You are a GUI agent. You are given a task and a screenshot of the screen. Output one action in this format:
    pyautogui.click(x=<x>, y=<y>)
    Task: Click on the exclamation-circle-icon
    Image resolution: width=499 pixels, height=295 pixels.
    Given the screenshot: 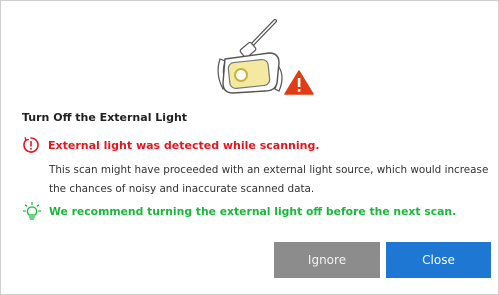 What is the action you would take?
    pyautogui.click(x=31, y=145)
    